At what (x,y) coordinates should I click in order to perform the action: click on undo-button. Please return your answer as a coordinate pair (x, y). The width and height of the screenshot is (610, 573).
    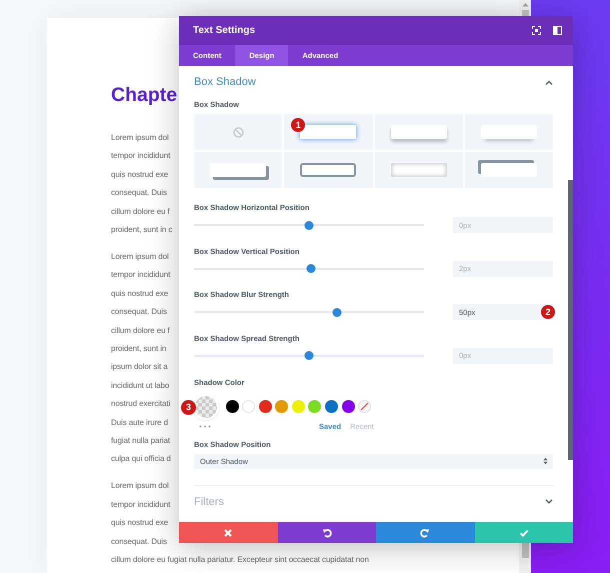
    Looking at the image, I should click on (327, 532).